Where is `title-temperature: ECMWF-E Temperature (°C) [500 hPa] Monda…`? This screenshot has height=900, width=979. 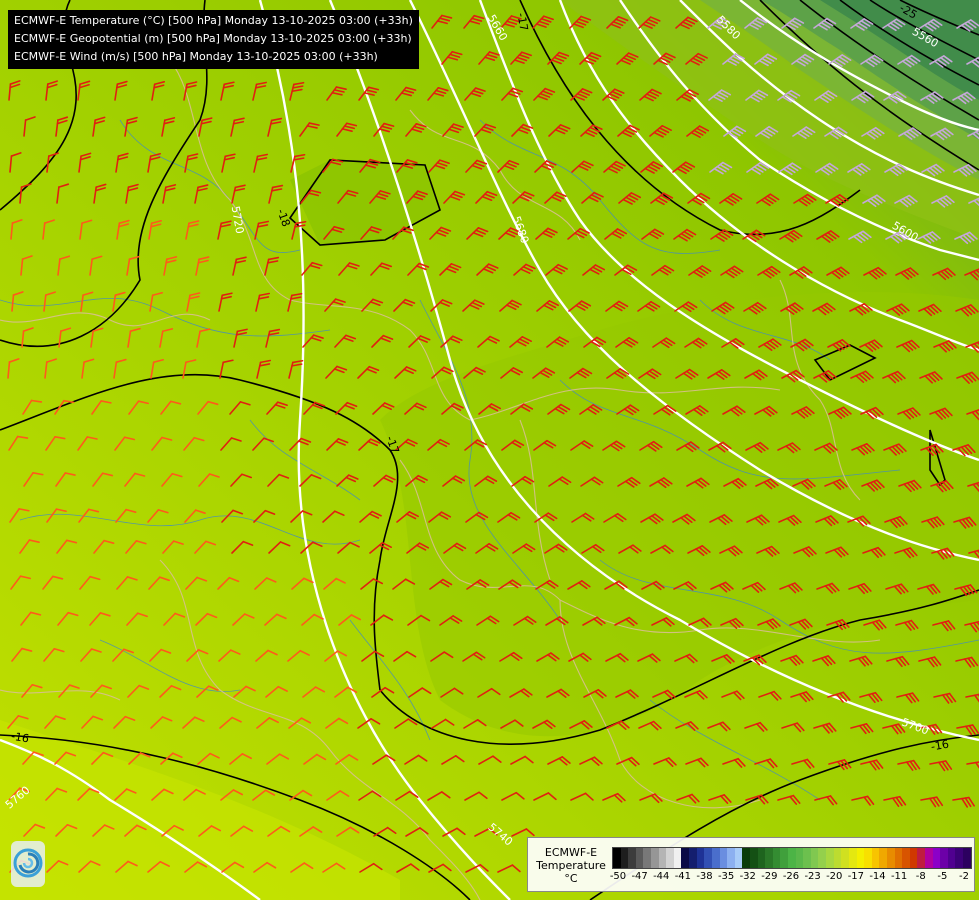 title-temperature: ECMWF-E Temperature (°C) [500 hPa] Monda… is located at coordinates (213, 20).